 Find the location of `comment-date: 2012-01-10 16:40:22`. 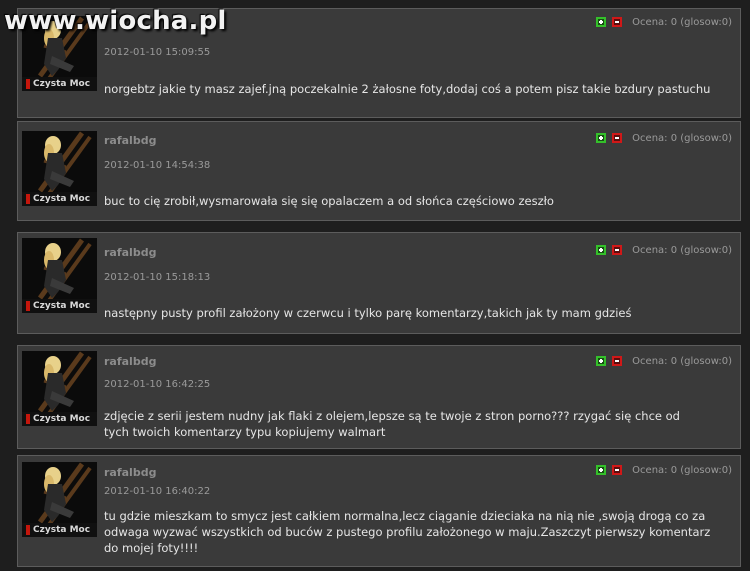

comment-date: 2012-01-10 16:40:22 is located at coordinates (157, 491).